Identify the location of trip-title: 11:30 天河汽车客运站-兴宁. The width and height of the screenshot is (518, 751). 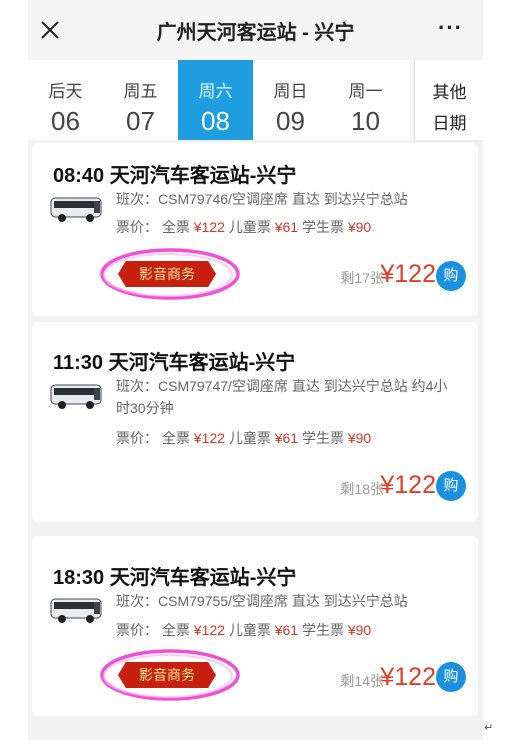
(174, 360).